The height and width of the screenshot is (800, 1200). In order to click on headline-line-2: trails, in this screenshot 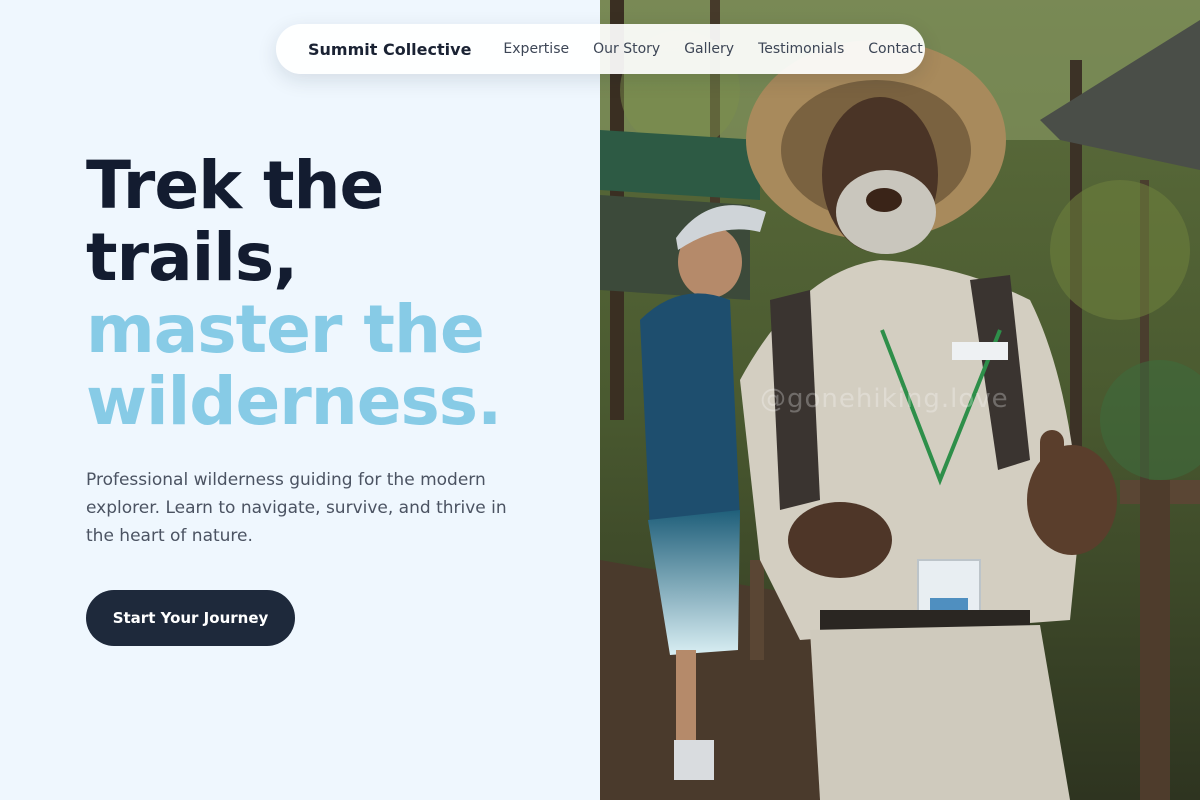, I will do `click(192, 257)`.